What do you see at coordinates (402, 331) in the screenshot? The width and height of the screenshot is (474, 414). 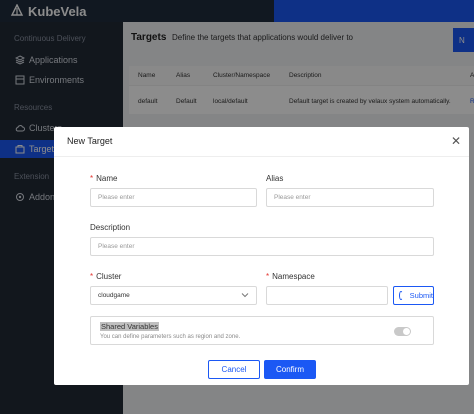 I see `shared-variables-toggle` at bounding box center [402, 331].